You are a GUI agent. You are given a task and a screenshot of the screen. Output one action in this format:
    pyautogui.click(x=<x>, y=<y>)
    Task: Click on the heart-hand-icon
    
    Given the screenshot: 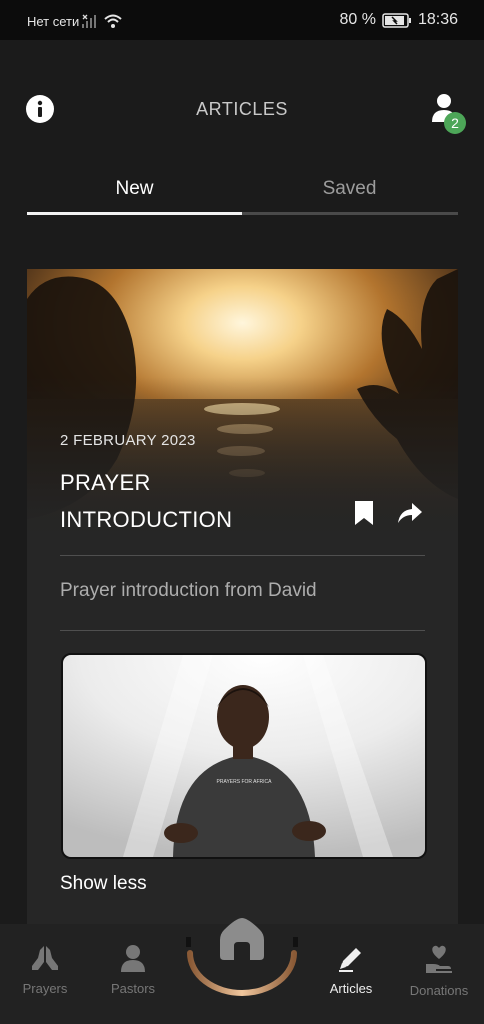 What is the action you would take?
    pyautogui.click(x=439, y=959)
    